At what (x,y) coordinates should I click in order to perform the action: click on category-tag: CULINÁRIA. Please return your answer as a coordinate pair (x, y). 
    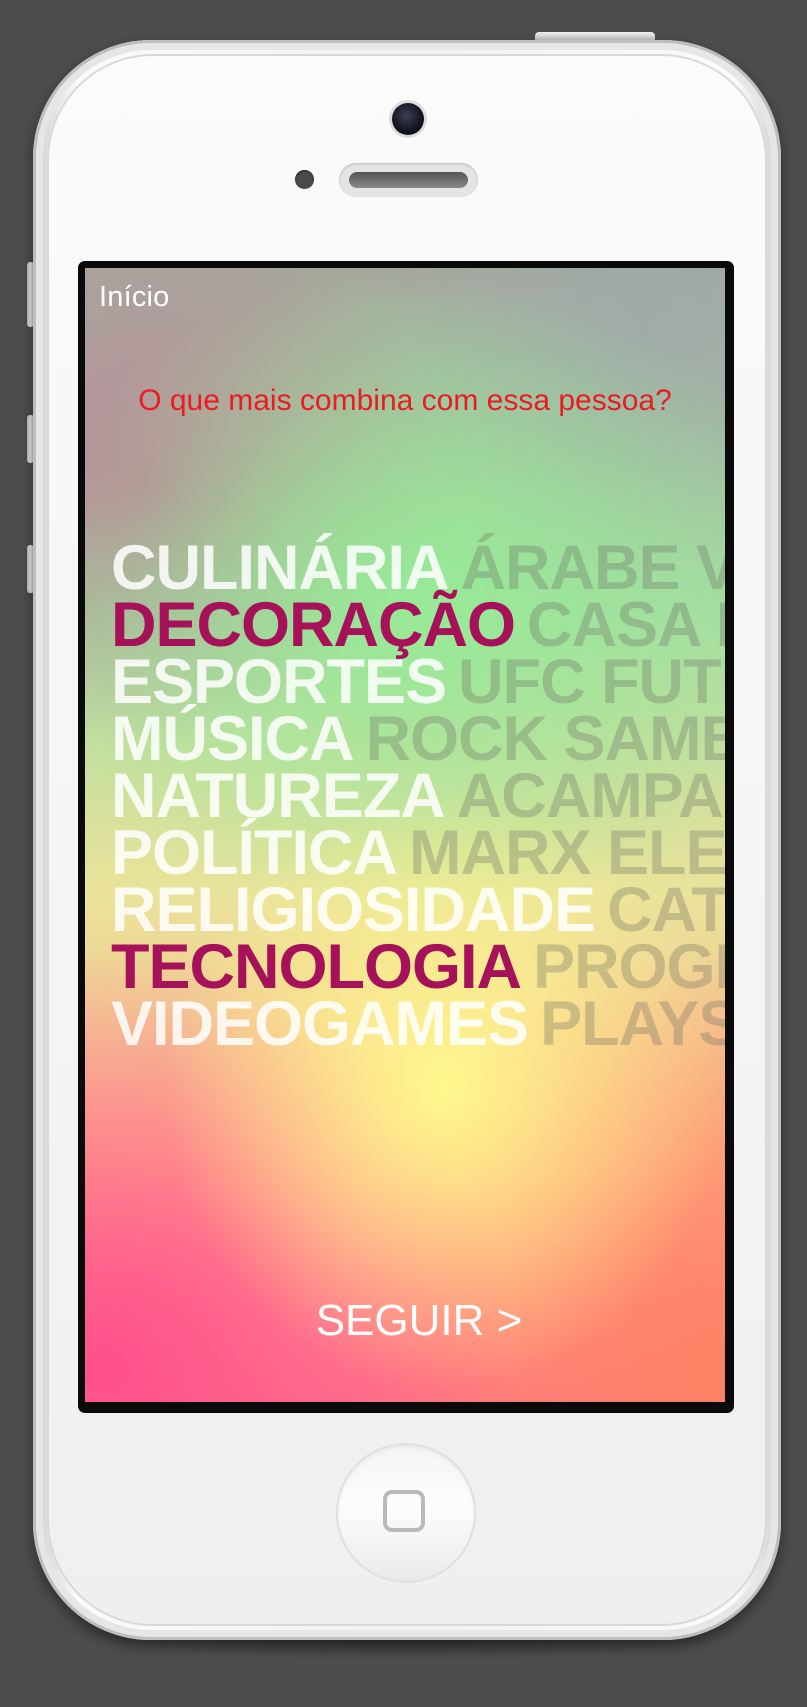
    Looking at the image, I should click on (280, 568).